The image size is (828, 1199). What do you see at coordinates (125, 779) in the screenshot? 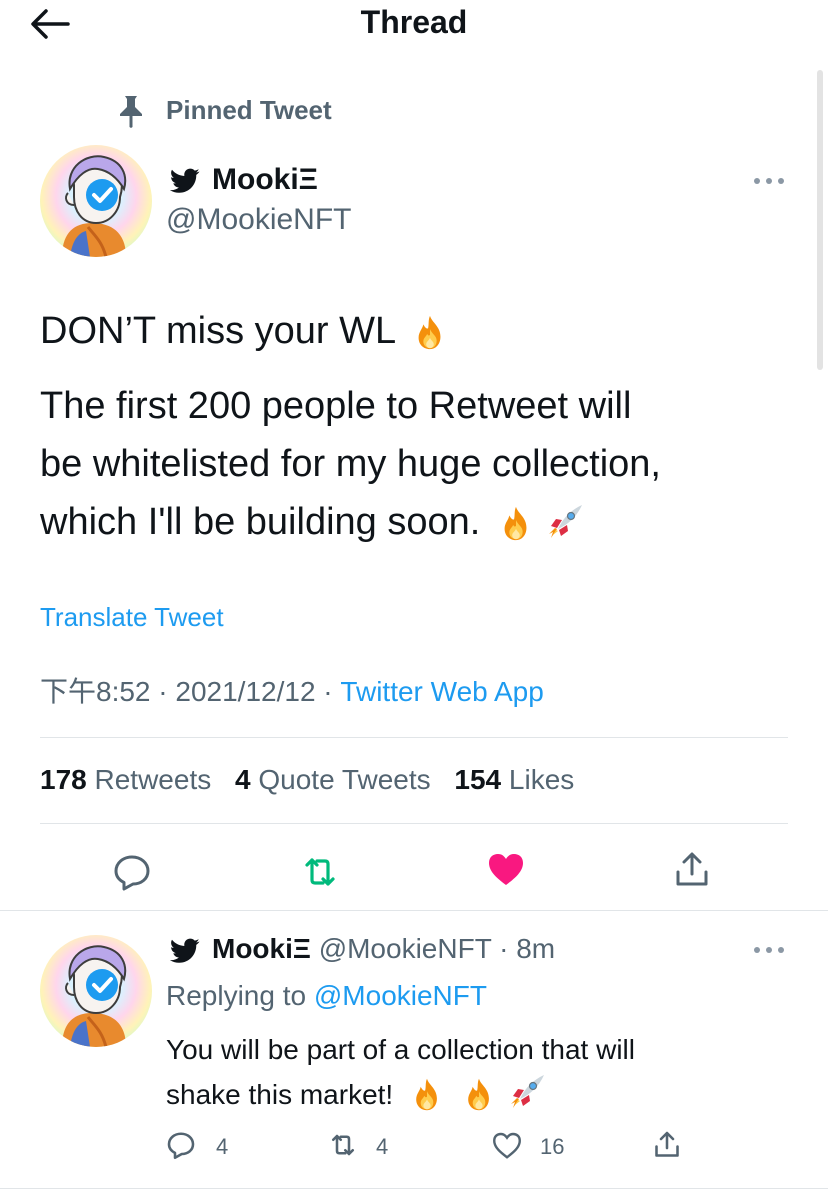
I see `retweets-stat: 178 Retweets` at bounding box center [125, 779].